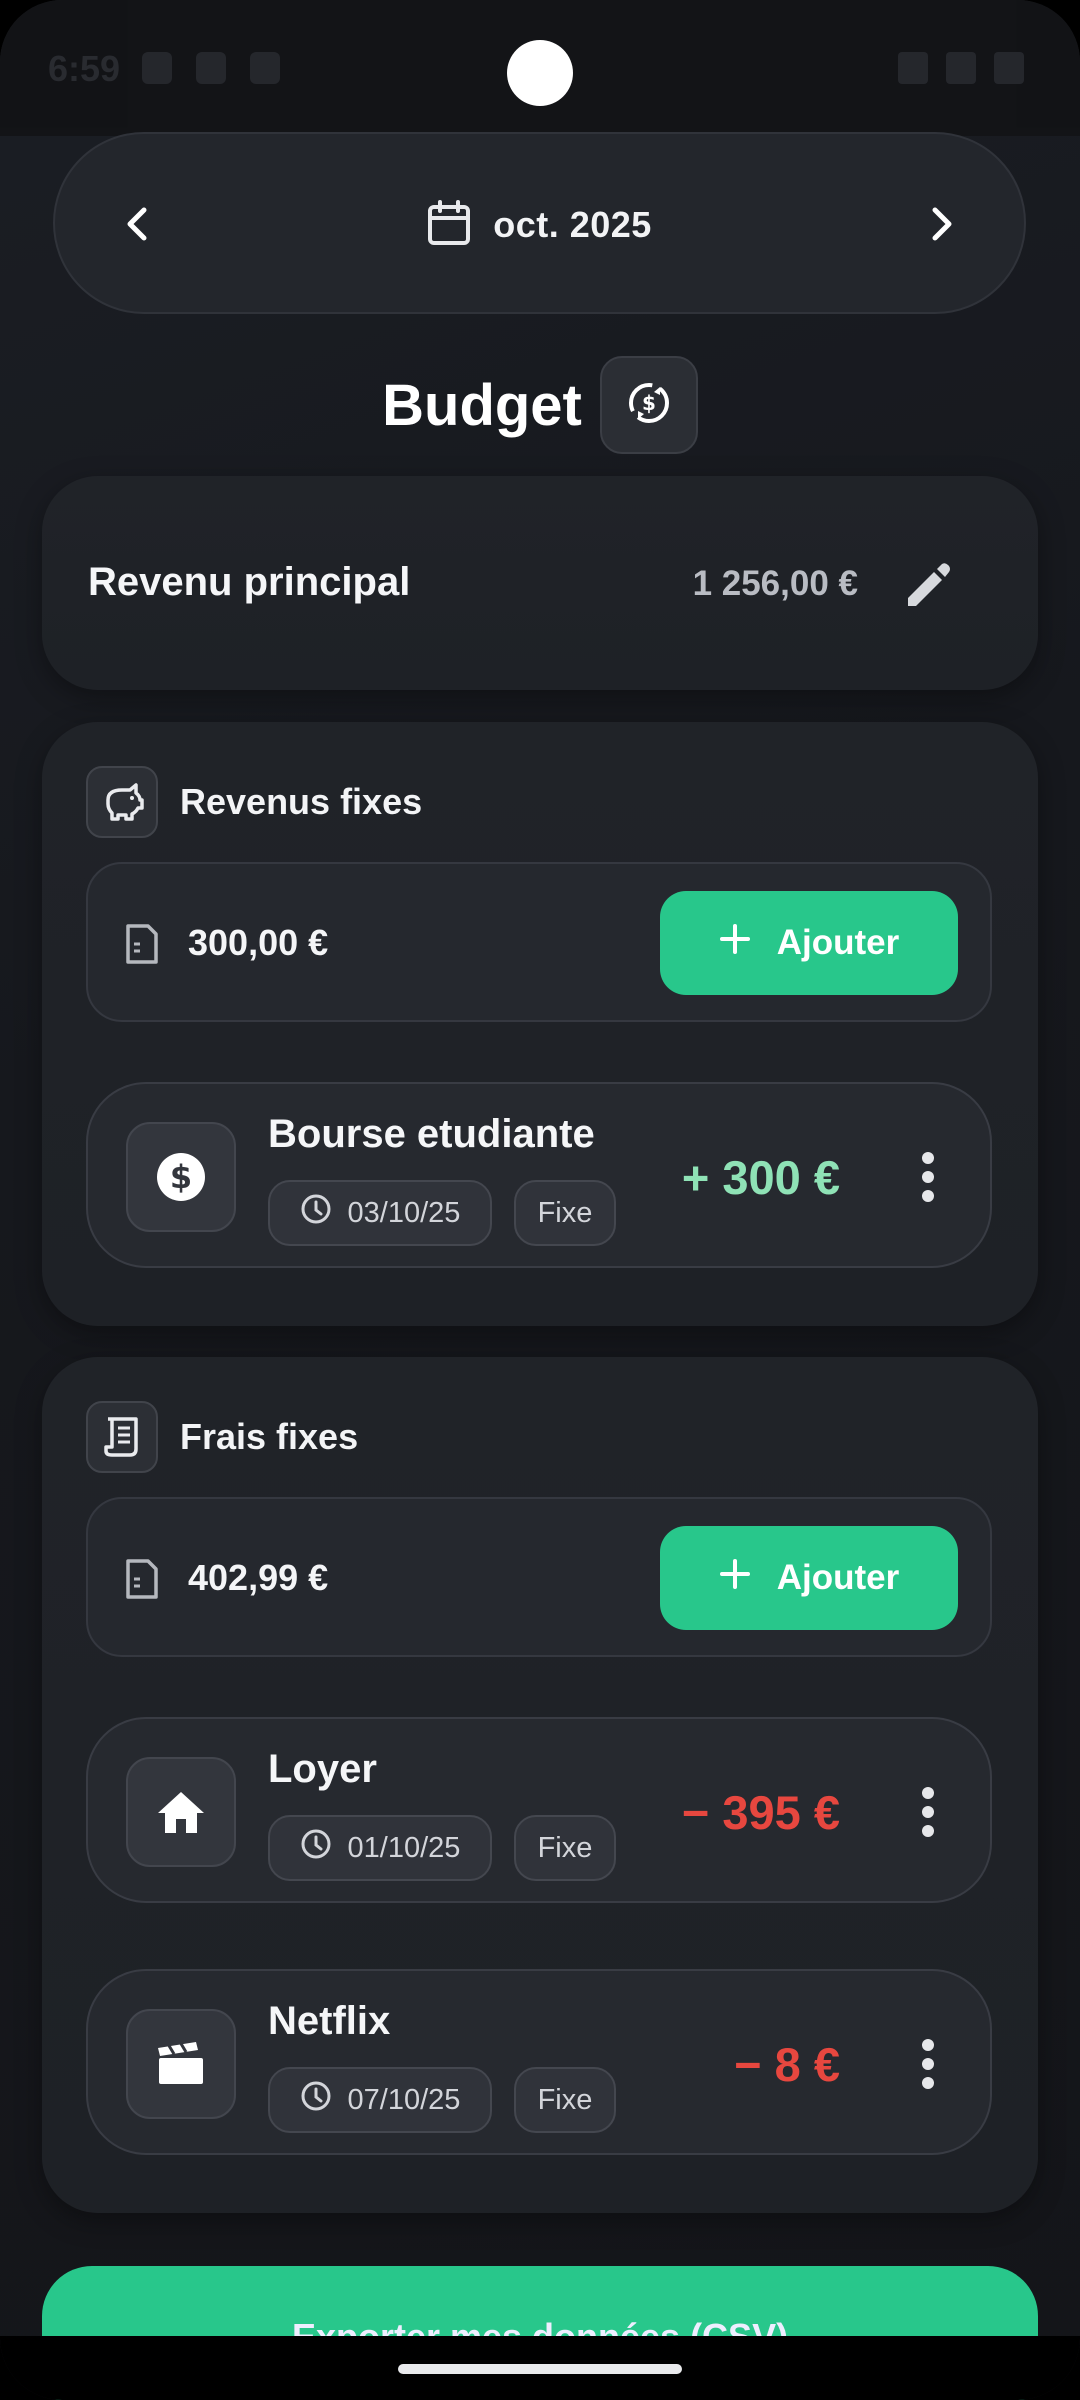 This screenshot has width=1080, height=2400. I want to click on month-selector: oct. 2025, so click(539, 223).